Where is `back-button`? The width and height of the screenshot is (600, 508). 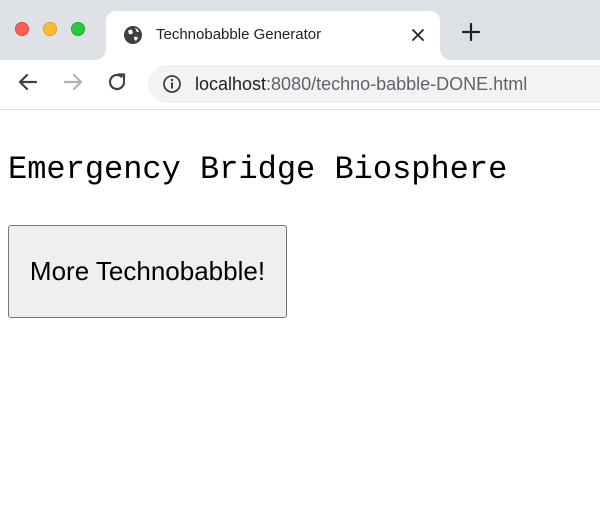 back-button is located at coordinates (28, 84).